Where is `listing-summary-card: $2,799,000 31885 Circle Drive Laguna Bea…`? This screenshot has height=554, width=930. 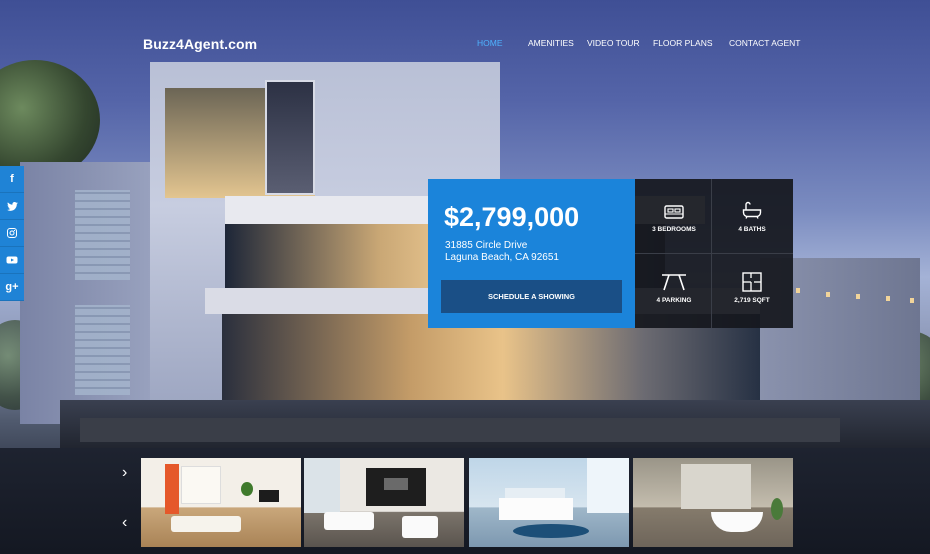
listing-summary-card: $2,799,000 31885 Circle Drive Laguna Bea… is located at coordinates (531, 253).